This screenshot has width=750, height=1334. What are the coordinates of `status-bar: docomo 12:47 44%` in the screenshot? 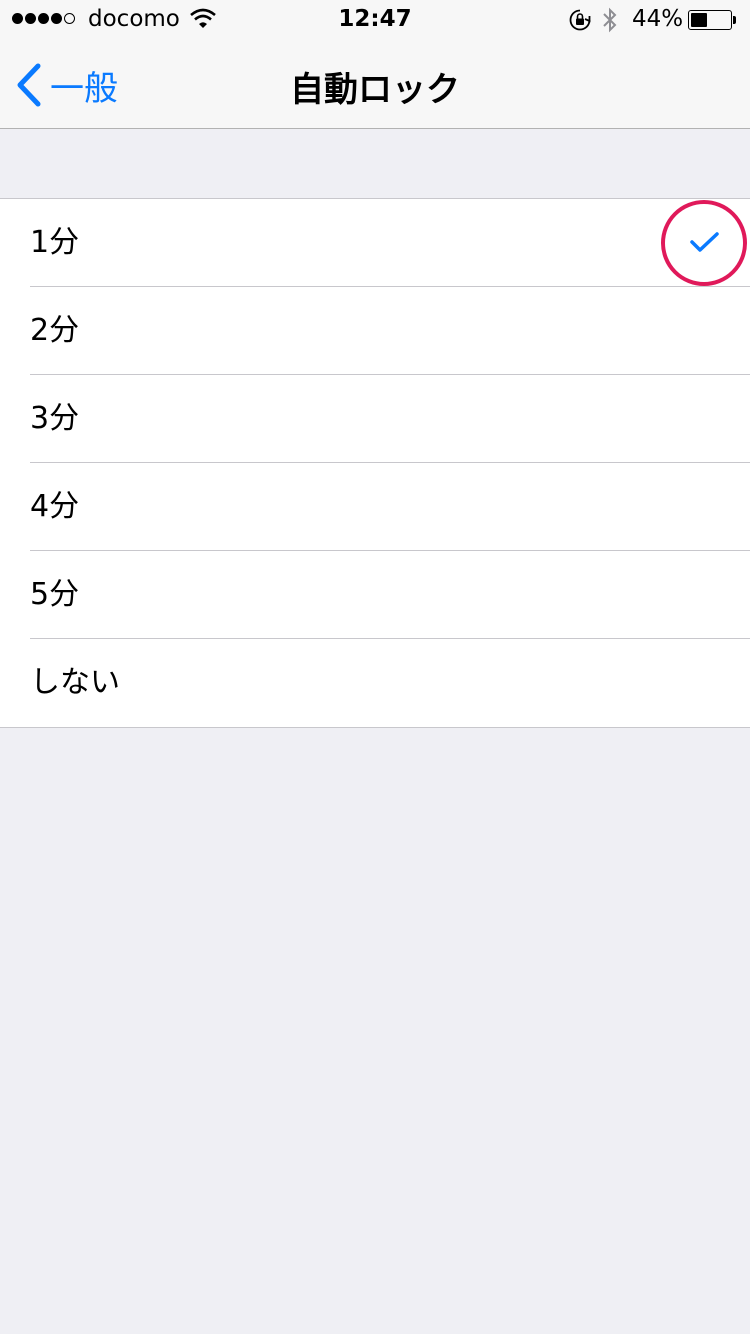 It's located at (375, 20).